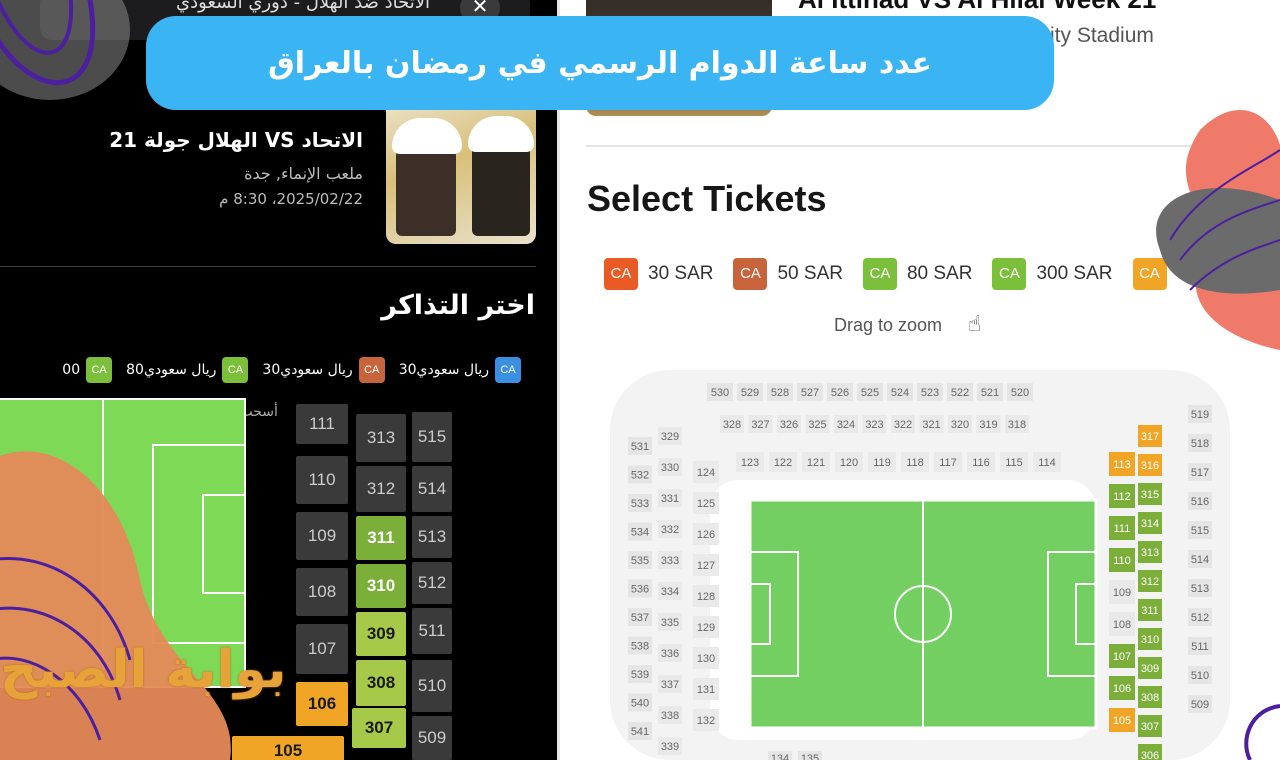 The image size is (1280, 760). I want to click on section-label: 312, so click(1150, 582).